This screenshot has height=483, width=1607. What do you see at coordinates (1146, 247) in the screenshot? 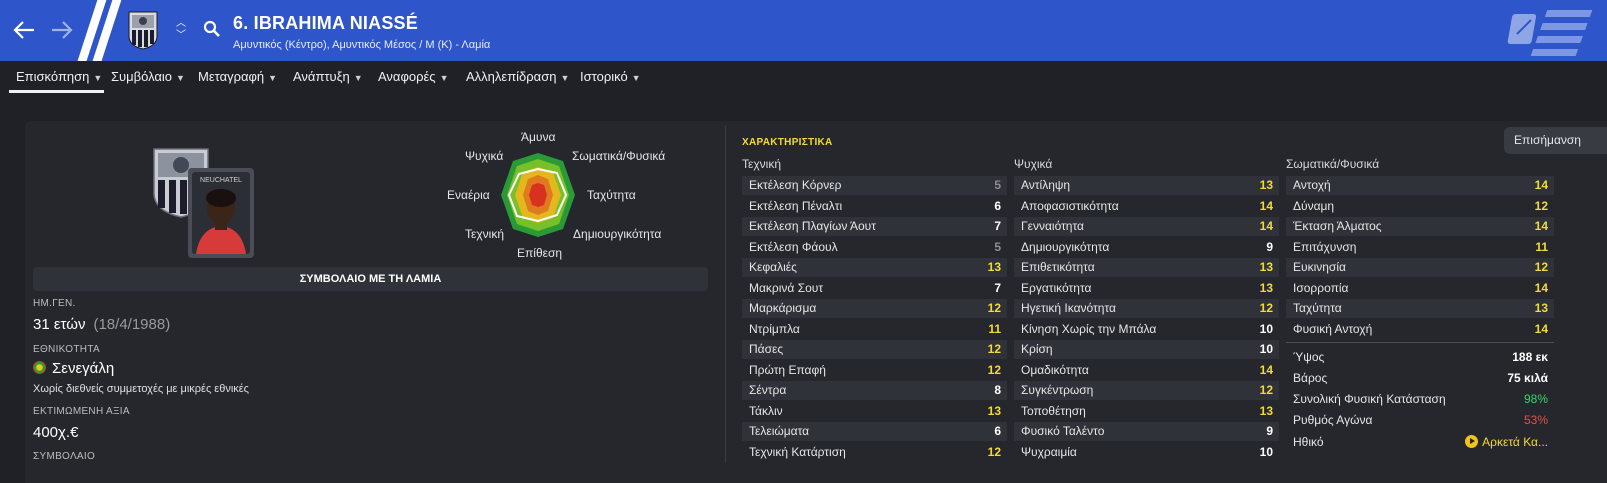
I see `attribute-row: Δημιουργικότητα 9` at bounding box center [1146, 247].